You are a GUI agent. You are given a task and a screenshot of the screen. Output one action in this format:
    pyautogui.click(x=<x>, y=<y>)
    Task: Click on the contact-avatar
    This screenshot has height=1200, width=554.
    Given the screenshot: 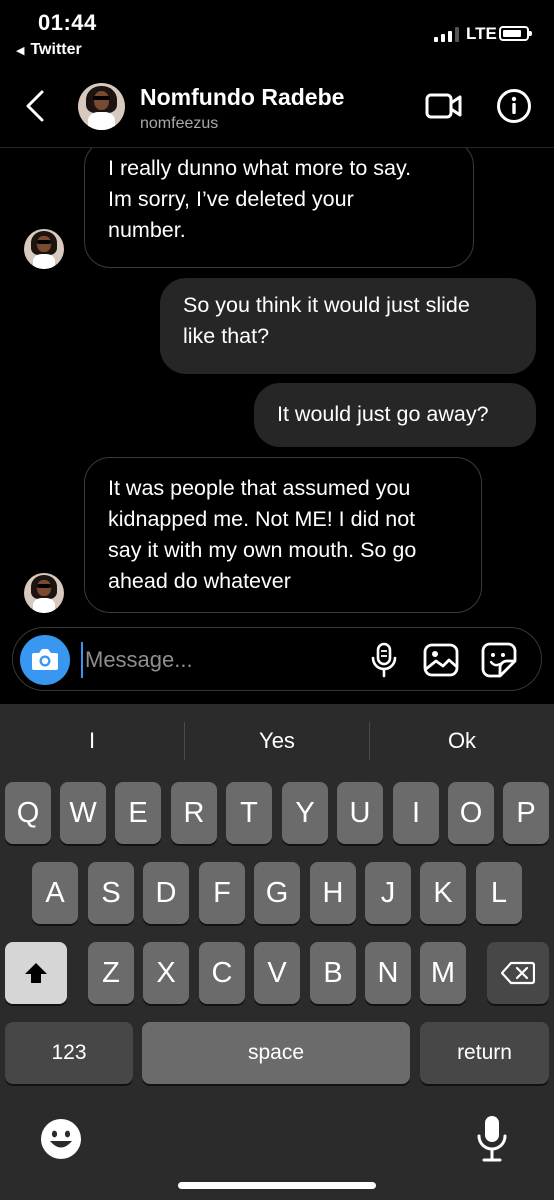 What is the action you would take?
    pyautogui.click(x=101, y=106)
    